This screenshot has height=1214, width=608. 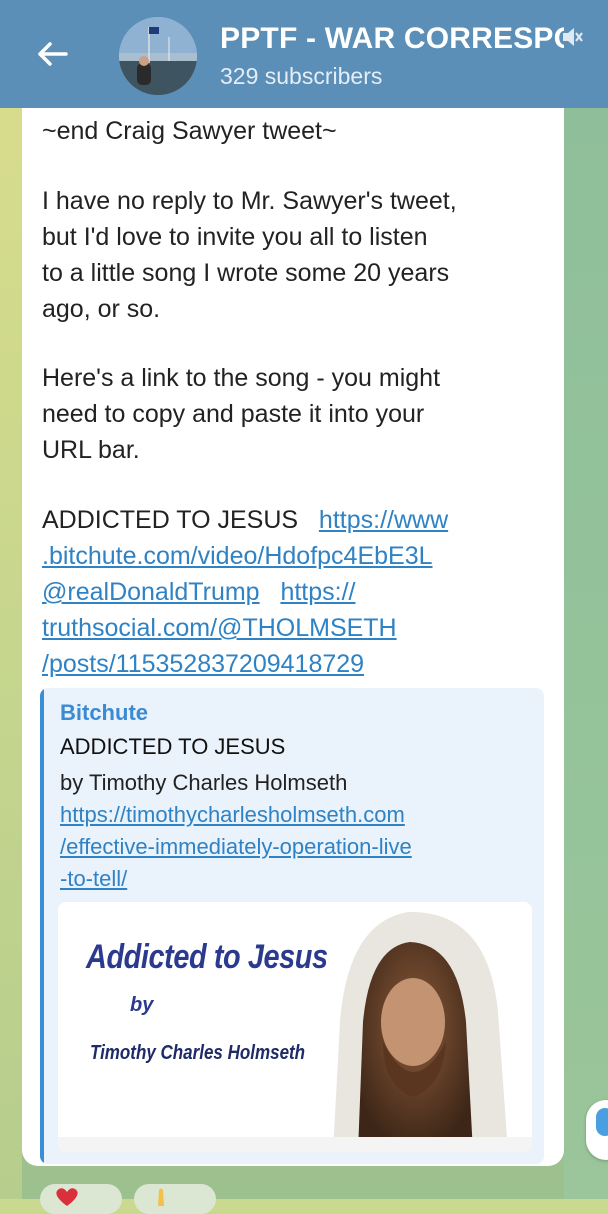 I want to click on message-line: .bitchute.com/video/Hdofpc4EbE3L, so click(x=292, y=556).